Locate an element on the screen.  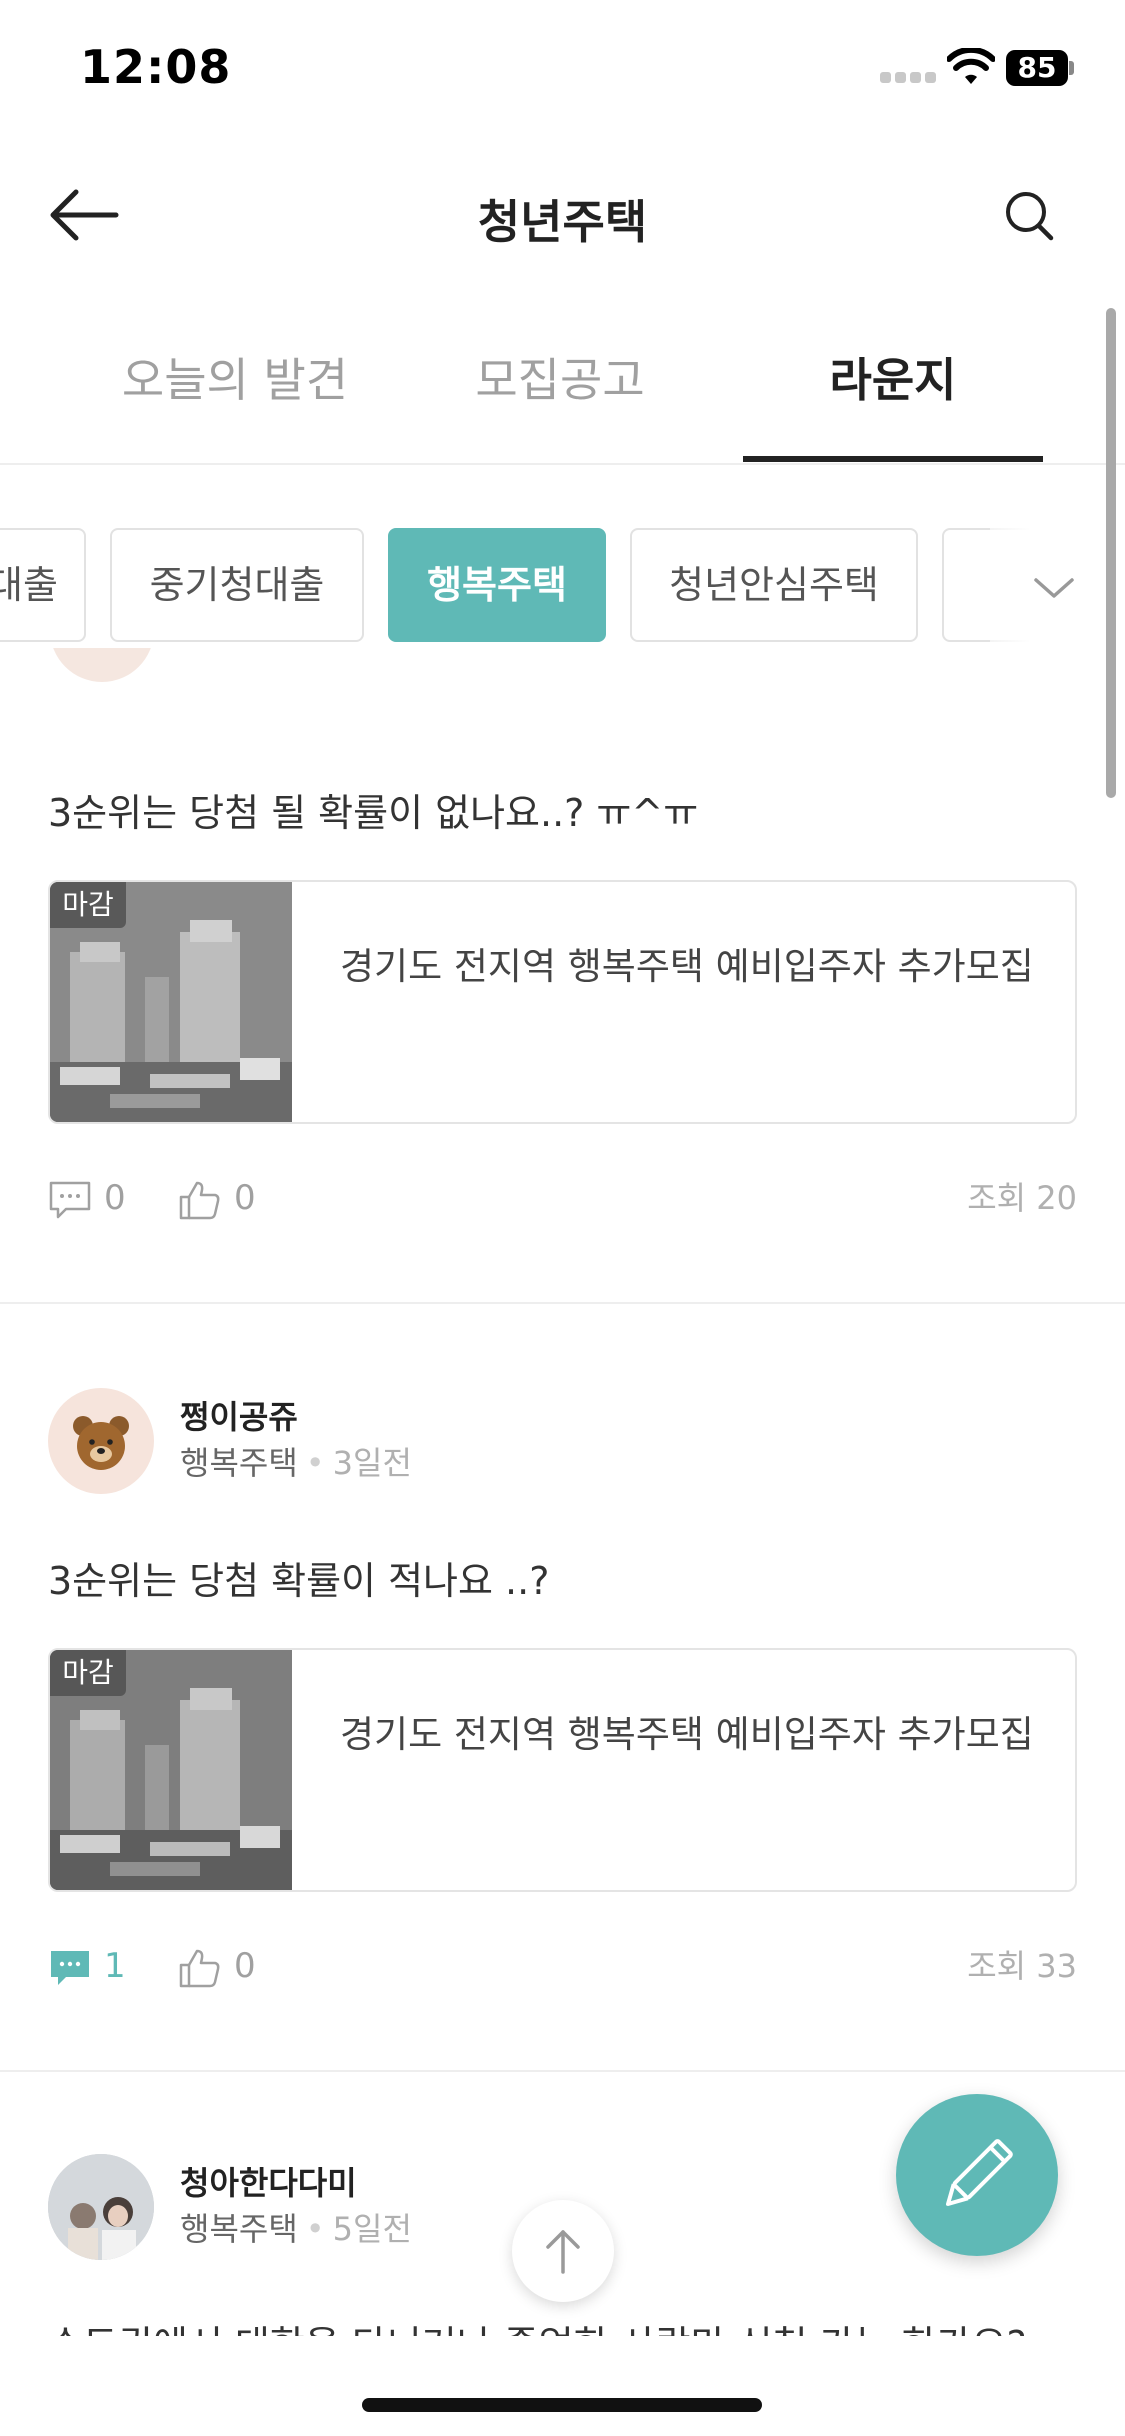
chip-sme-loan: 중기청대출 is located at coordinates (237, 585).